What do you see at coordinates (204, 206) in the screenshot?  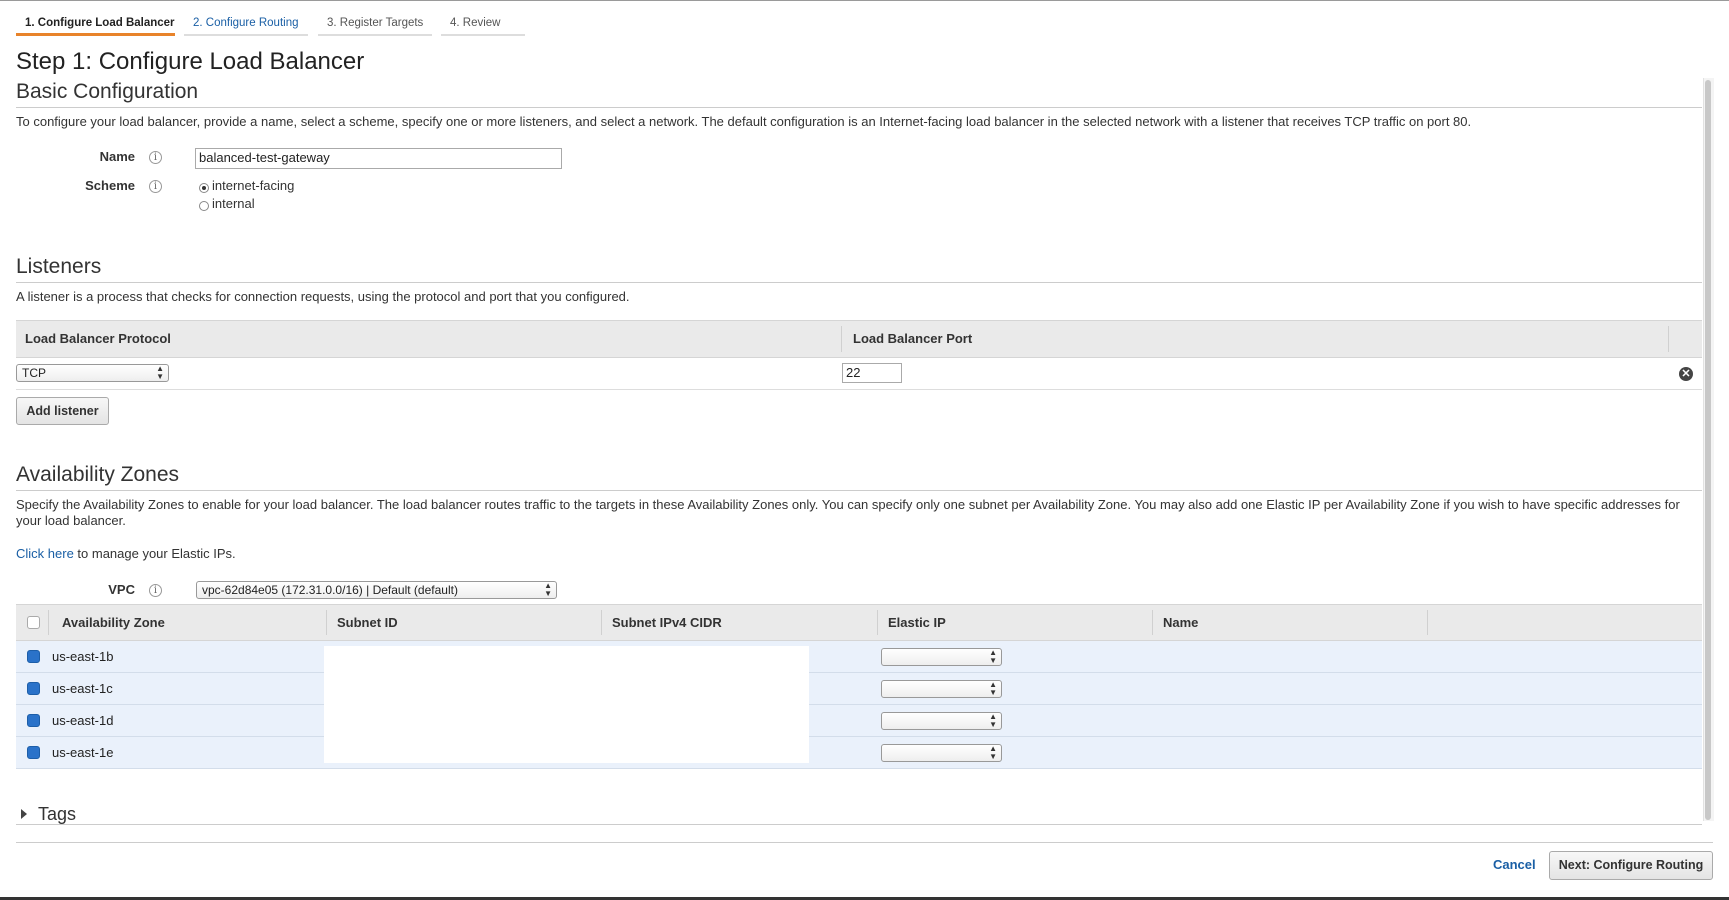 I see `scheme-internal-radio` at bounding box center [204, 206].